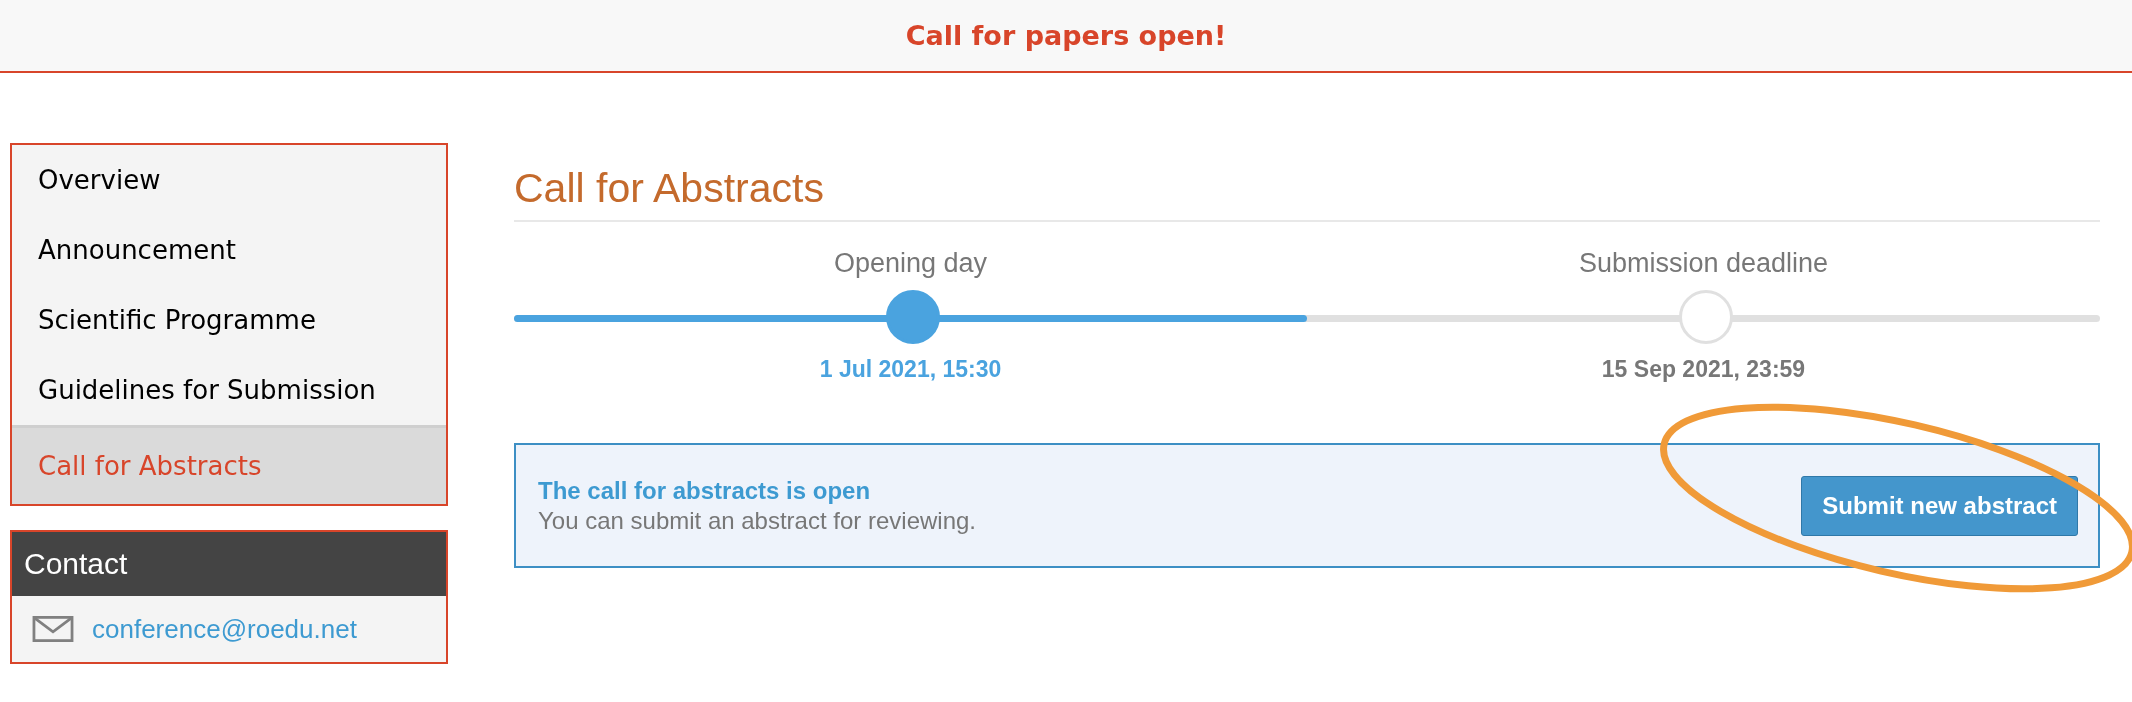 This screenshot has width=2132, height=702. Describe the element at coordinates (229, 320) in the screenshot. I see `sidebar-item: Scientific Programme` at that location.